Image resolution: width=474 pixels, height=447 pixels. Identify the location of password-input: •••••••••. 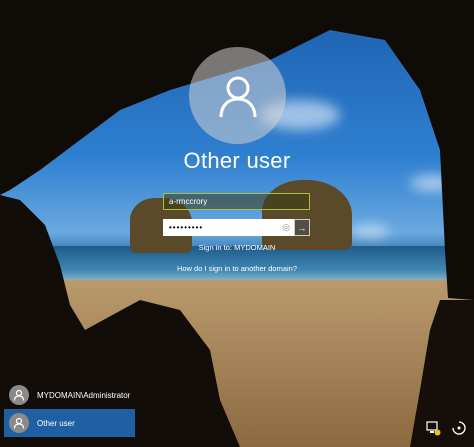
(228, 227).